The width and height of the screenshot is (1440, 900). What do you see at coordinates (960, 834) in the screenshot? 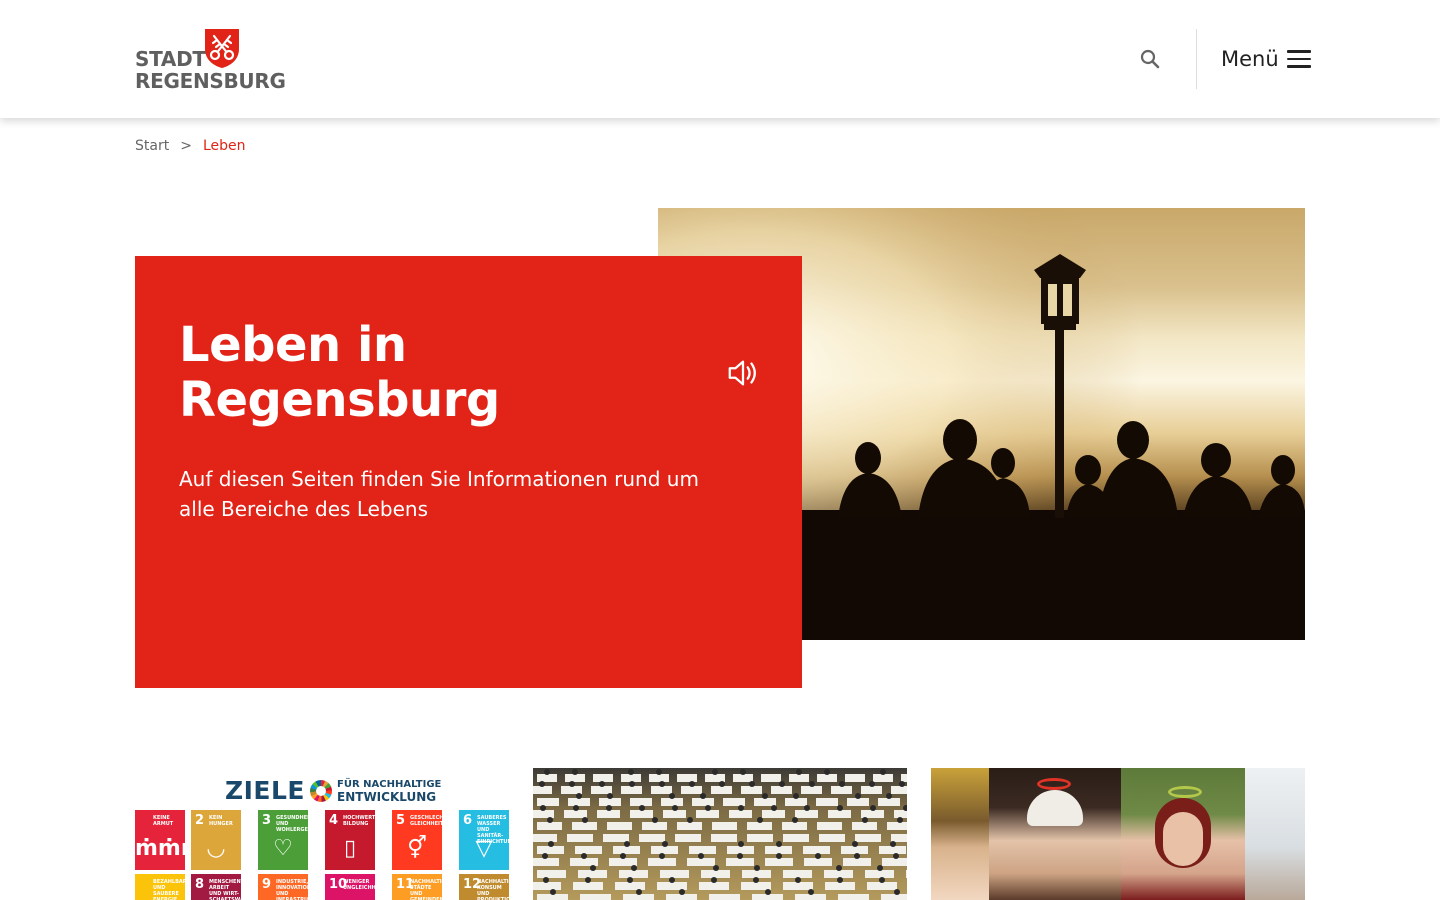
I see `portrait-woman-left` at bounding box center [960, 834].